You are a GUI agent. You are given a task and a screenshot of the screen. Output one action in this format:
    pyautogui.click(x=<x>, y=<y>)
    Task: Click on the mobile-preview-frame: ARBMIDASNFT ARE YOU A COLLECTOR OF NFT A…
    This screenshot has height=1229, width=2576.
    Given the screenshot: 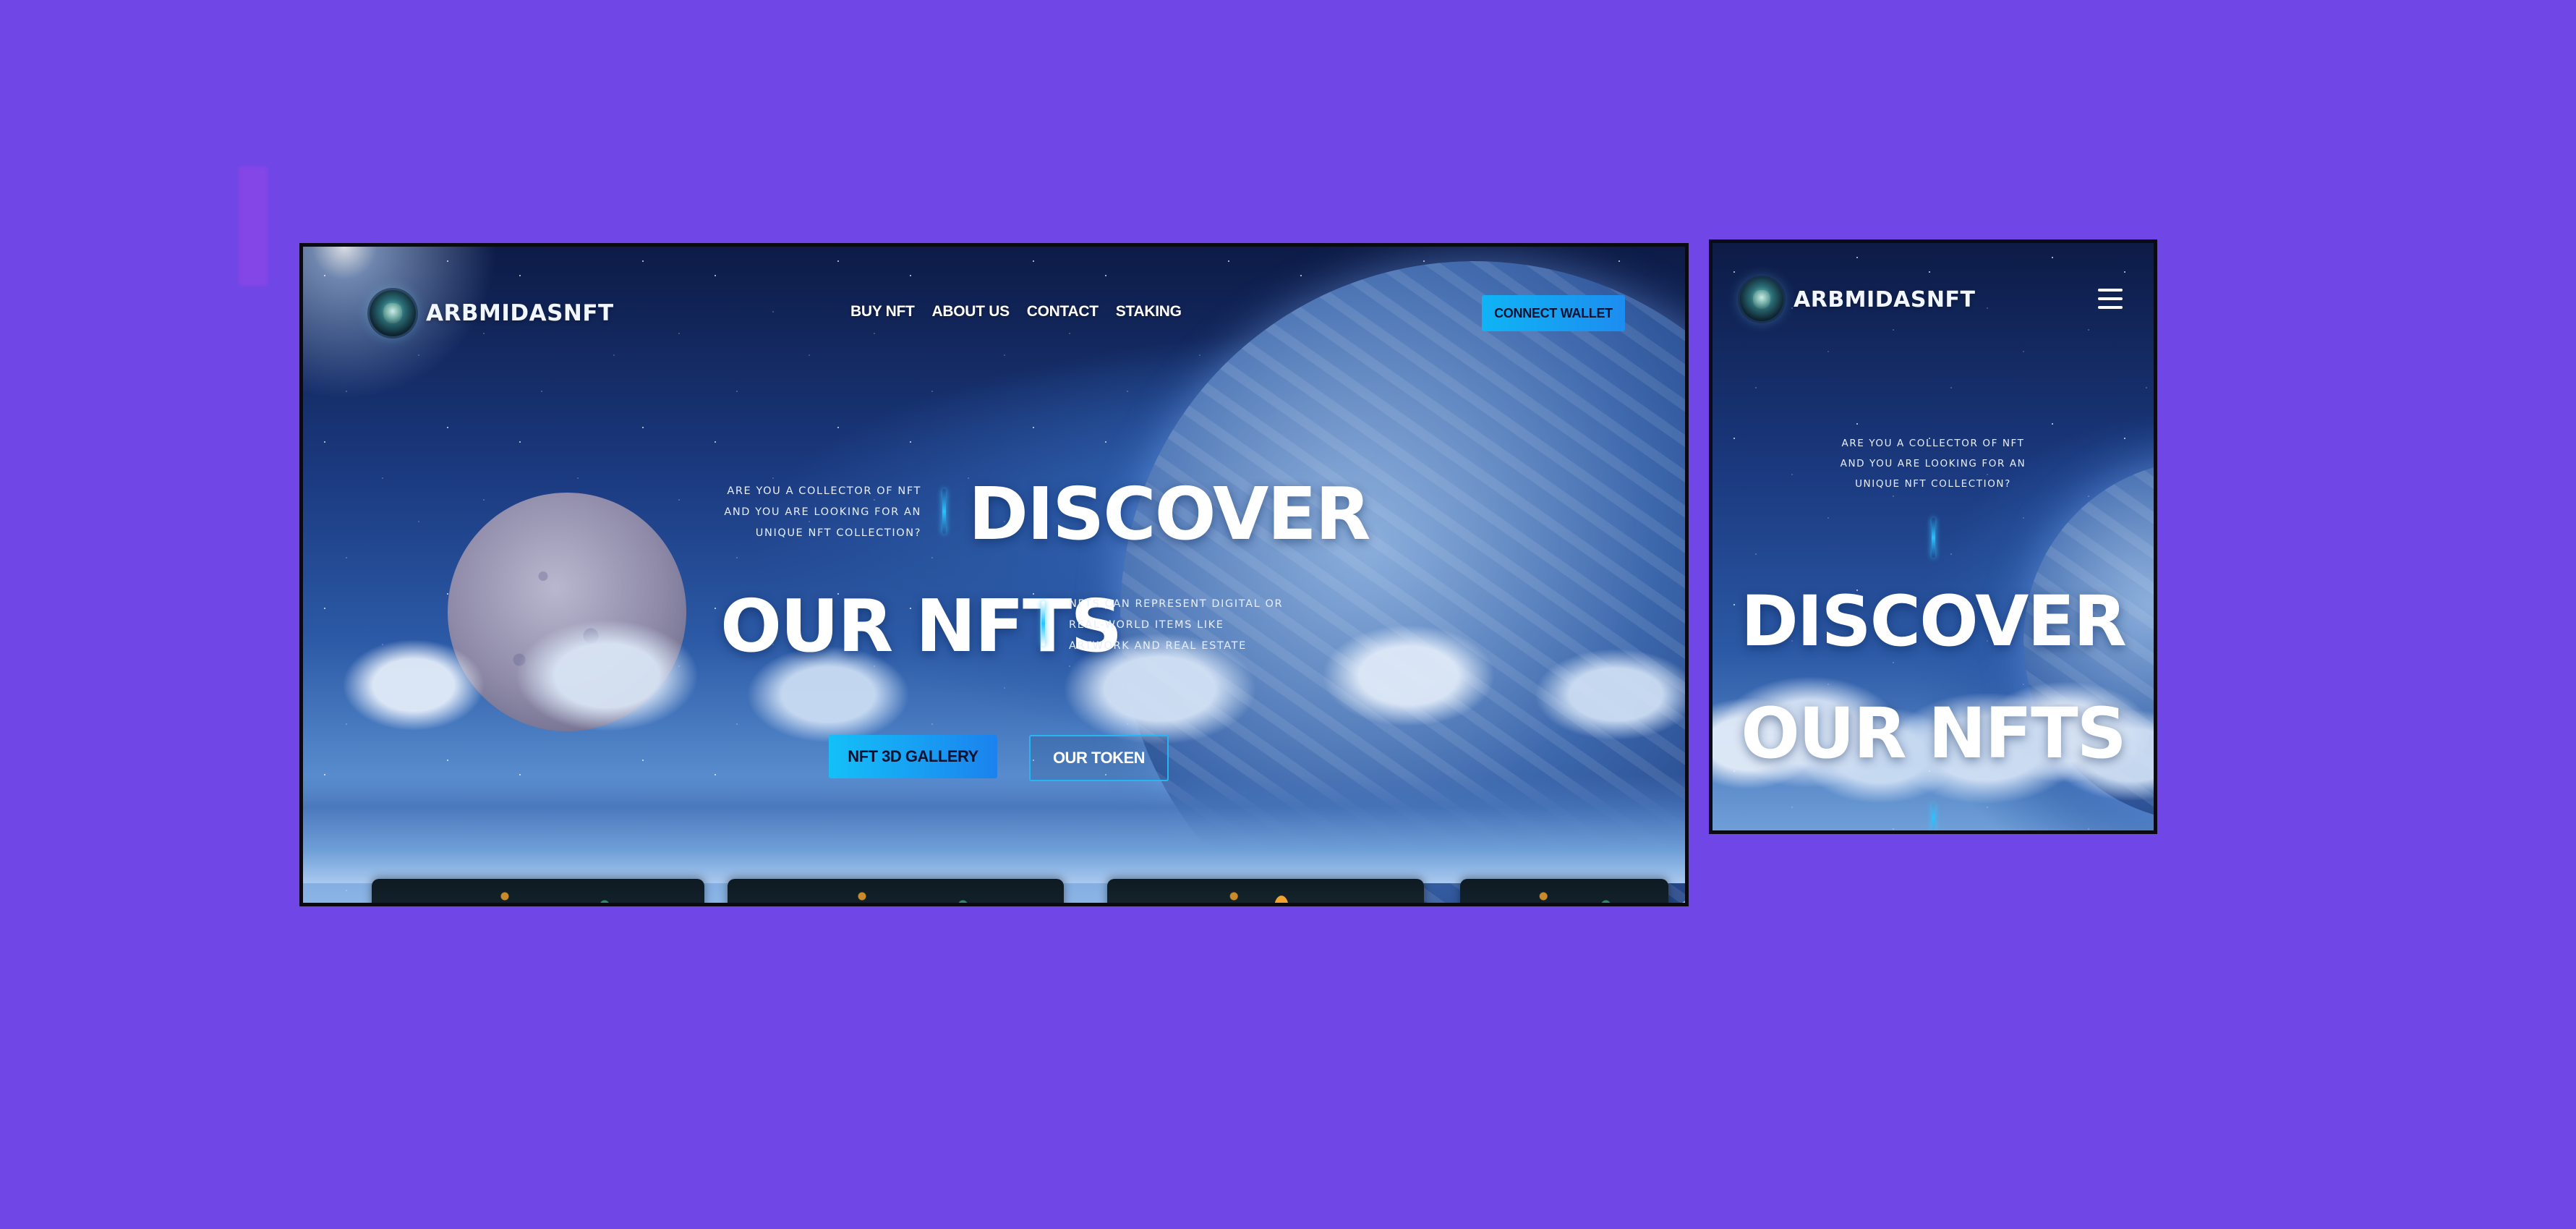 What is the action you would take?
    pyautogui.click(x=1933, y=536)
    